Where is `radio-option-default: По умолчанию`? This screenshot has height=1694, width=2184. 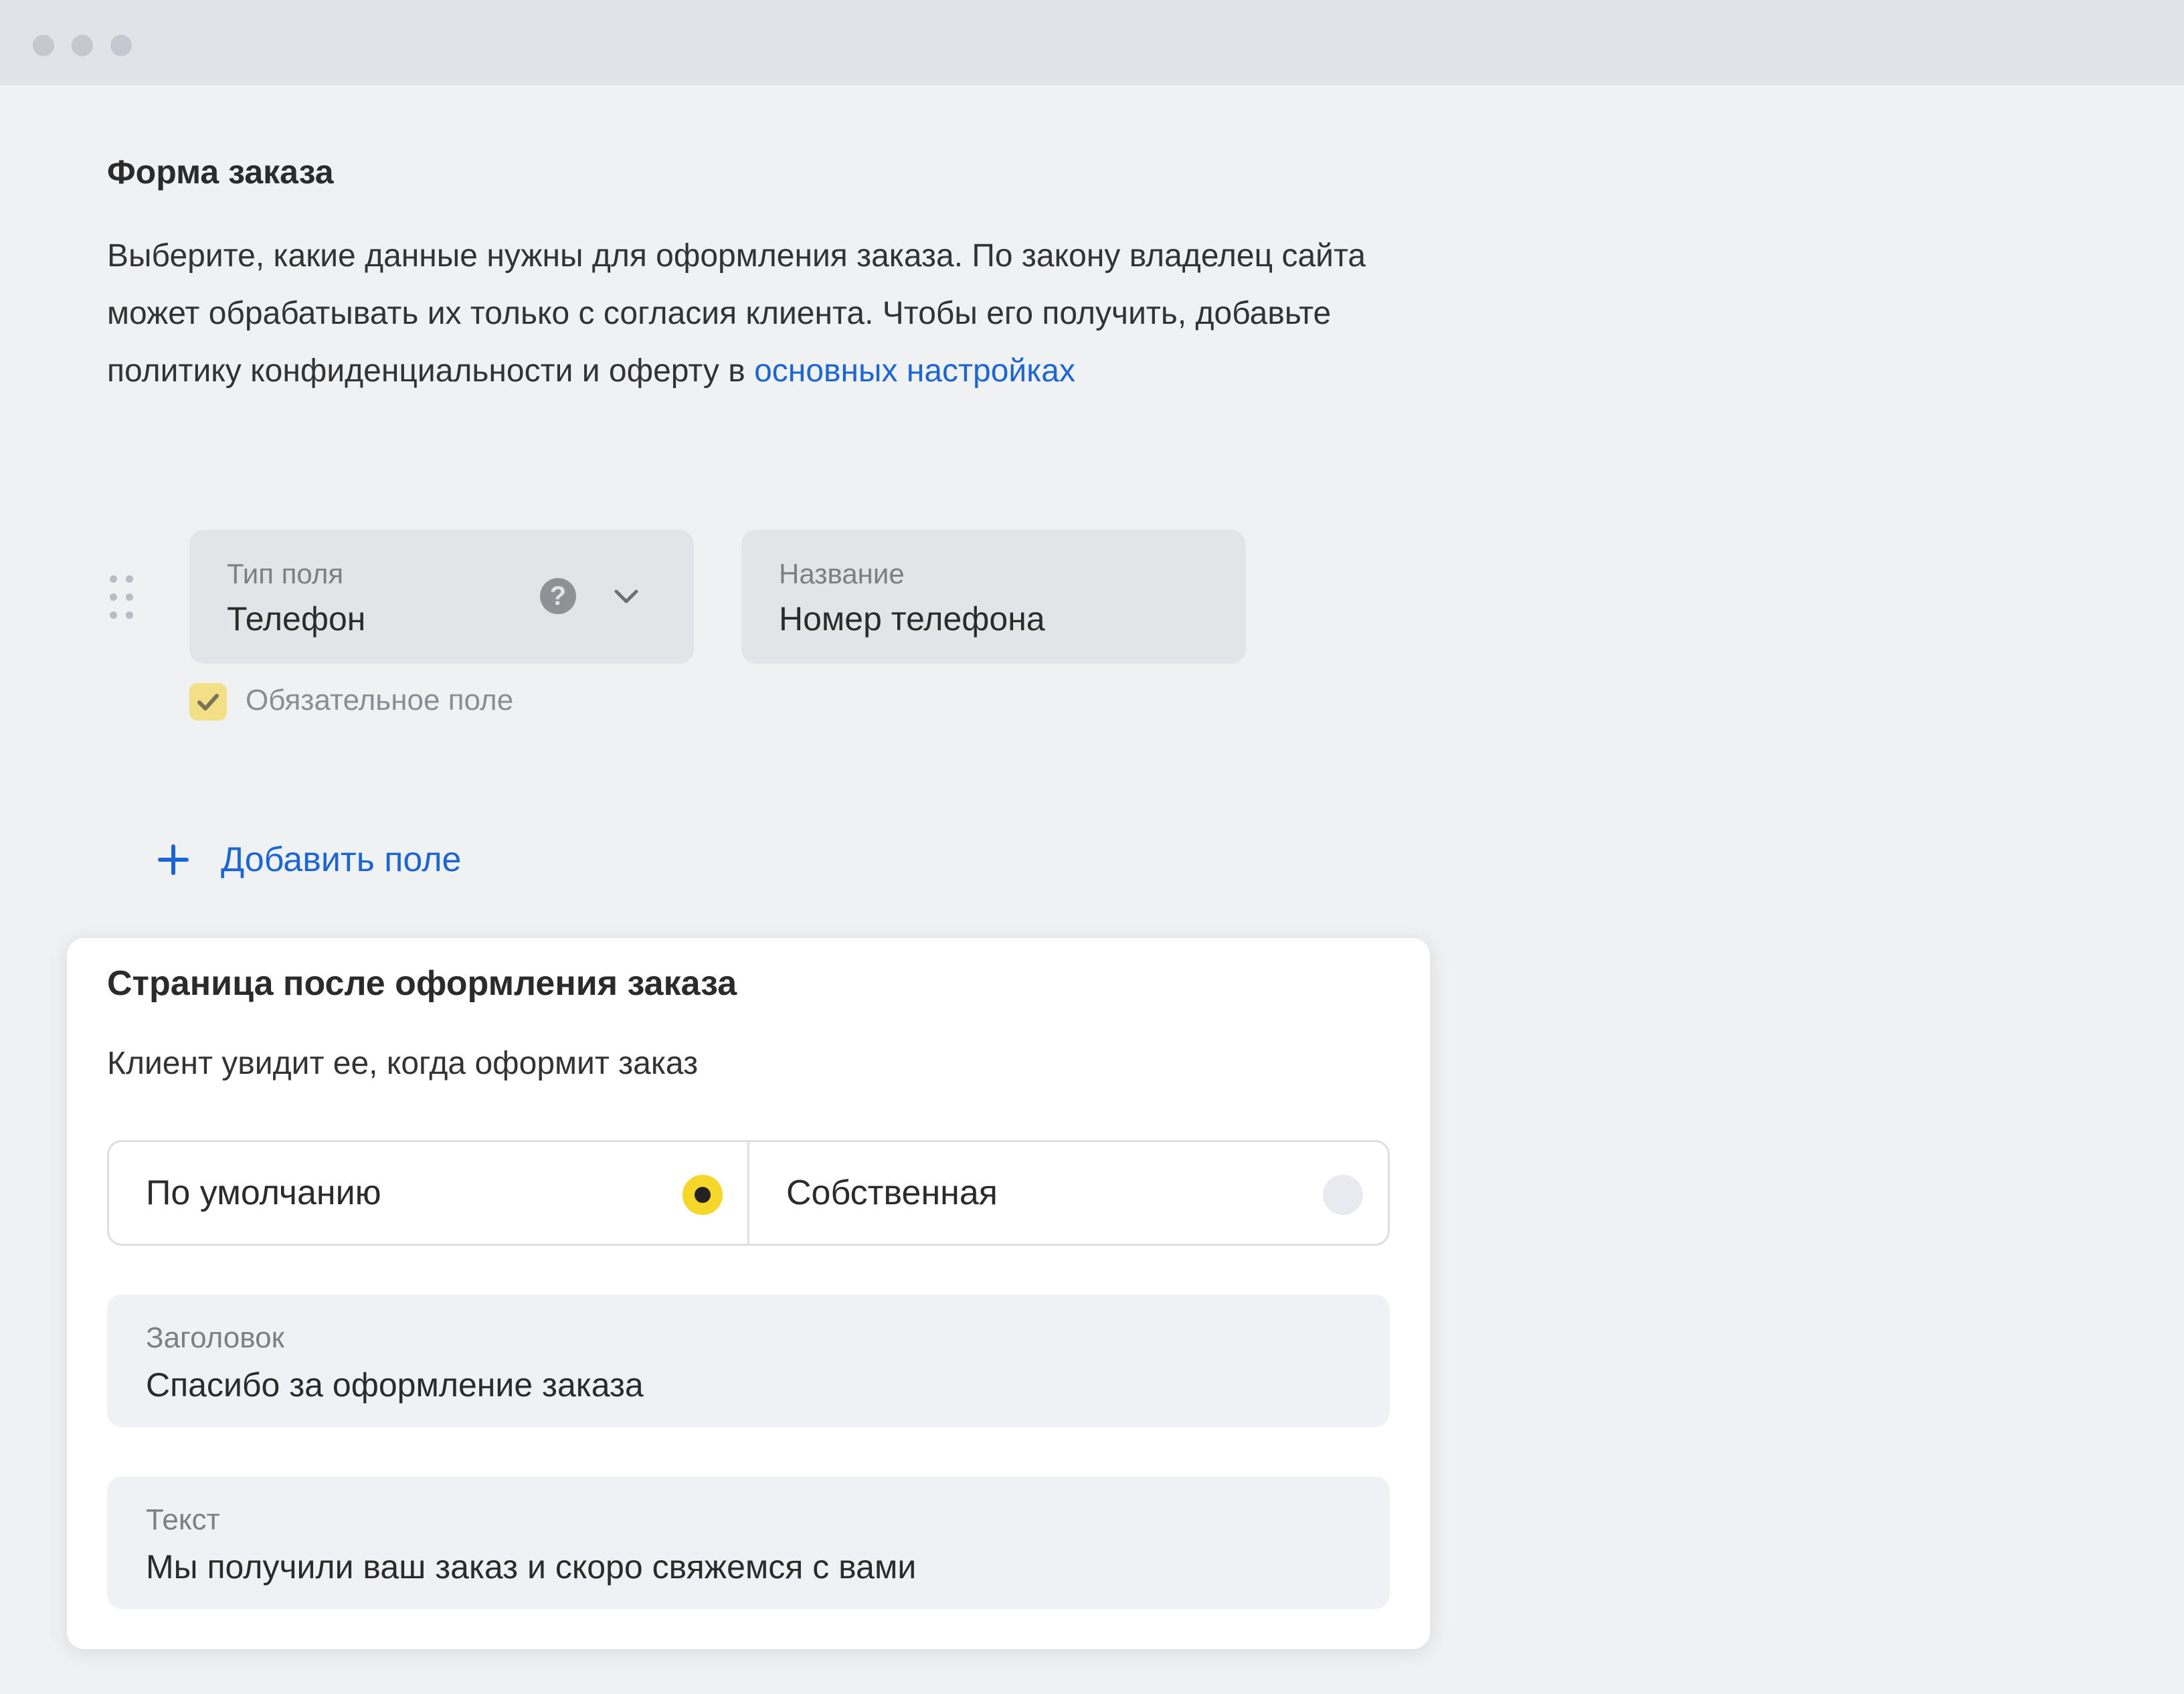
radio-option-default: По умолчанию is located at coordinates (428, 1193).